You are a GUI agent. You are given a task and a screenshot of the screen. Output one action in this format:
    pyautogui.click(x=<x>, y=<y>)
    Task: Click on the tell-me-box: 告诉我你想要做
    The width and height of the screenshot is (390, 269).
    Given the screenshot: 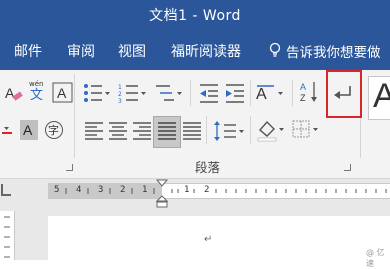 What is the action you would take?
    pyautogui.click(x=333, y=51)
    